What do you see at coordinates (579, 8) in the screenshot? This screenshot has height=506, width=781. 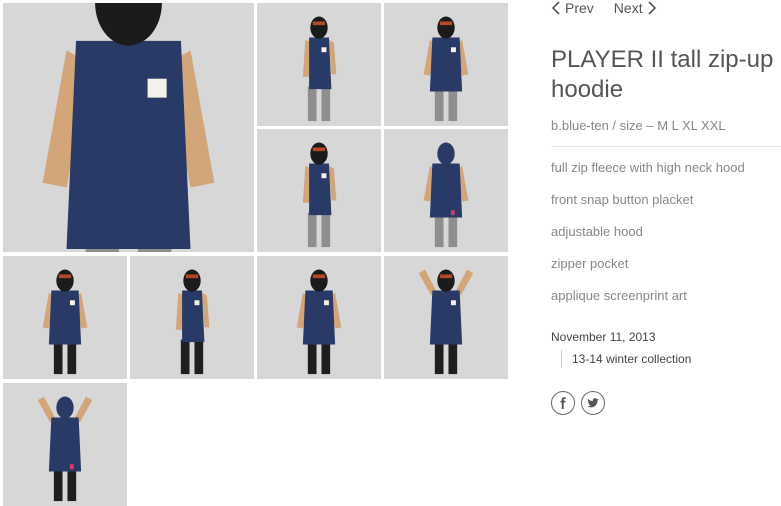 I see `prev-label: Prev` at bounding box center [579, 8].